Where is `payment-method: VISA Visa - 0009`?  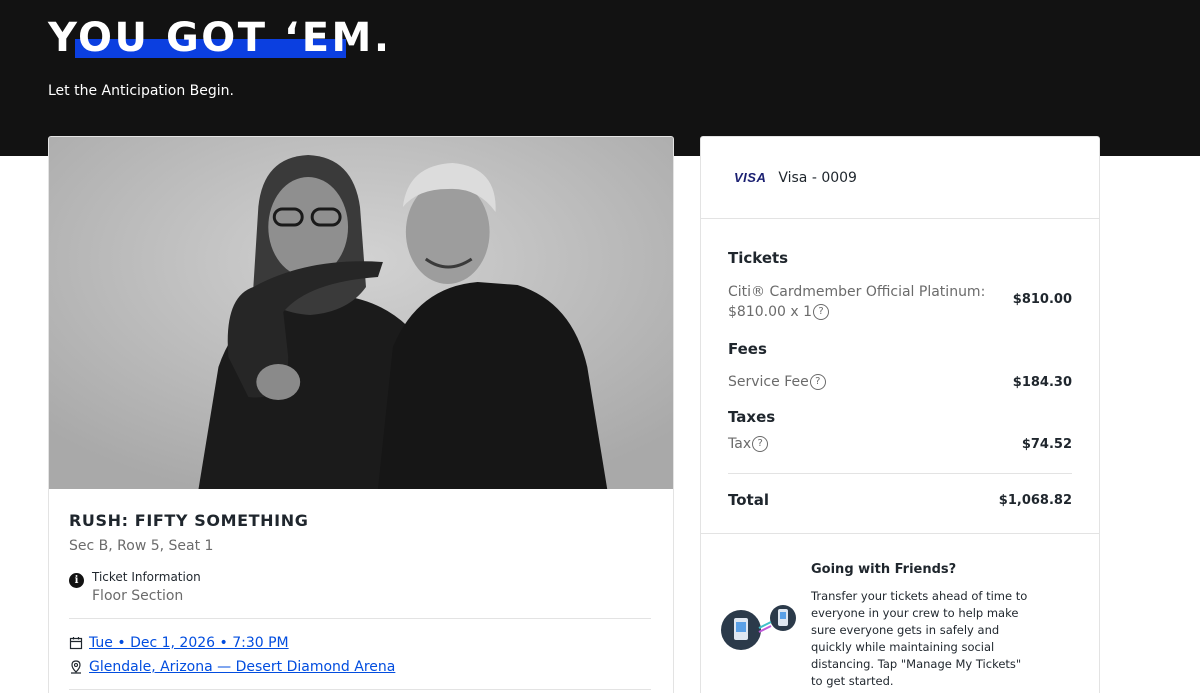
payment-method: VISA Visa - 0009 is located at coordinates (900, 178).